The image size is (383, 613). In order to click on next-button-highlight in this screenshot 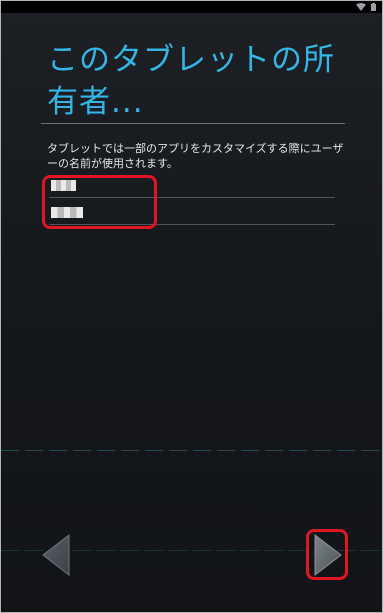, I will do `click(327, 554)`.